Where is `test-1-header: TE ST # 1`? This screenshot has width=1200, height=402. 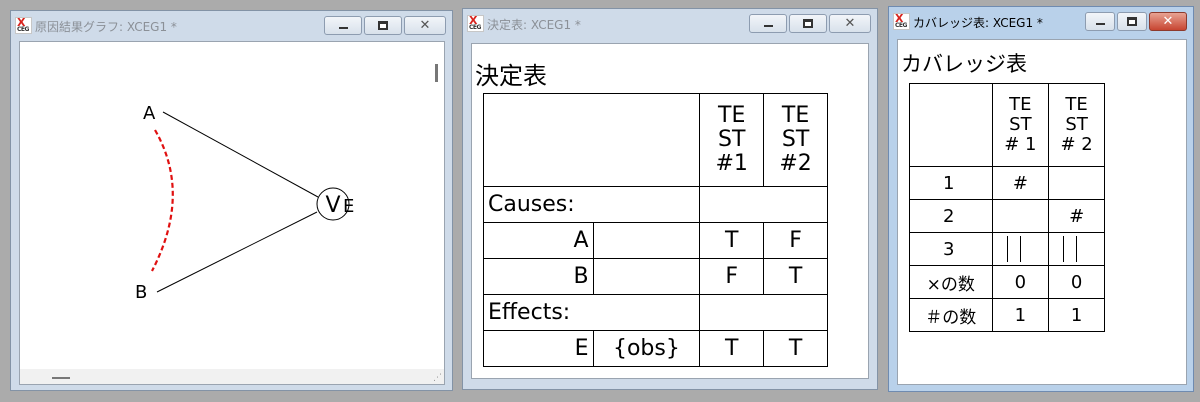 test-1-header: TE ST # 1 is located at coordinates (1020, 125).